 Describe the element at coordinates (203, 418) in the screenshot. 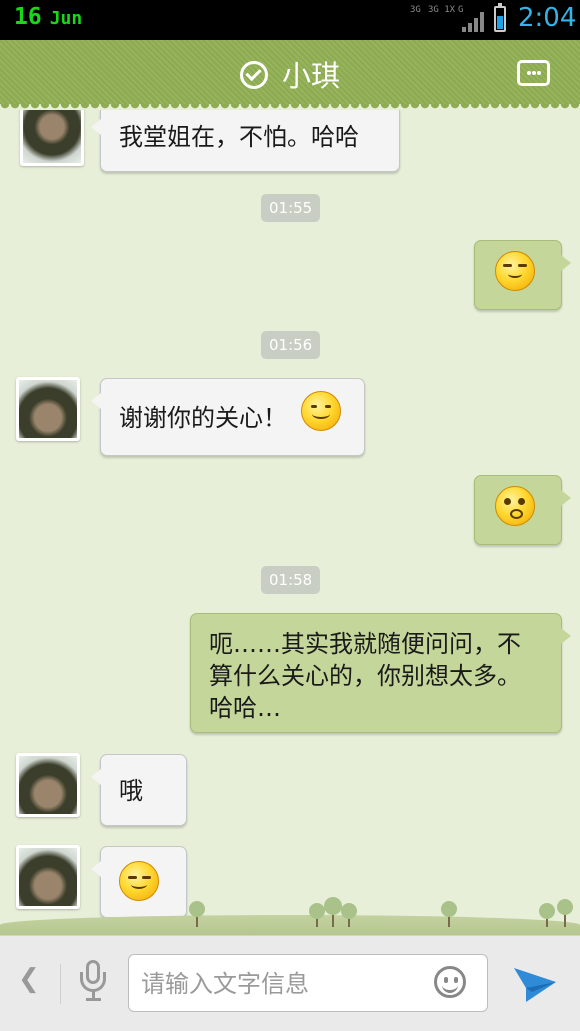

I see `message-text: 谢谢你的关心！` at that location.